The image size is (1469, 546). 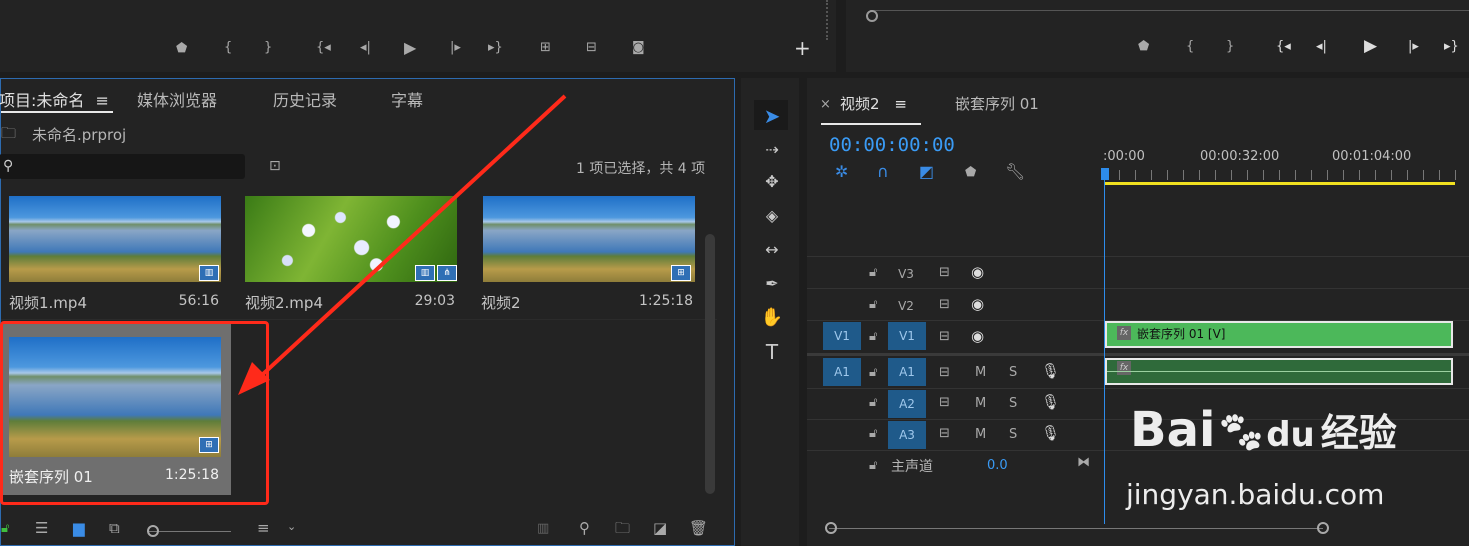 What do you see at coordinates (883, 172) in the screenshot?
I see `snap-magnet-icon: ∩` at bounding box center [883, 172].